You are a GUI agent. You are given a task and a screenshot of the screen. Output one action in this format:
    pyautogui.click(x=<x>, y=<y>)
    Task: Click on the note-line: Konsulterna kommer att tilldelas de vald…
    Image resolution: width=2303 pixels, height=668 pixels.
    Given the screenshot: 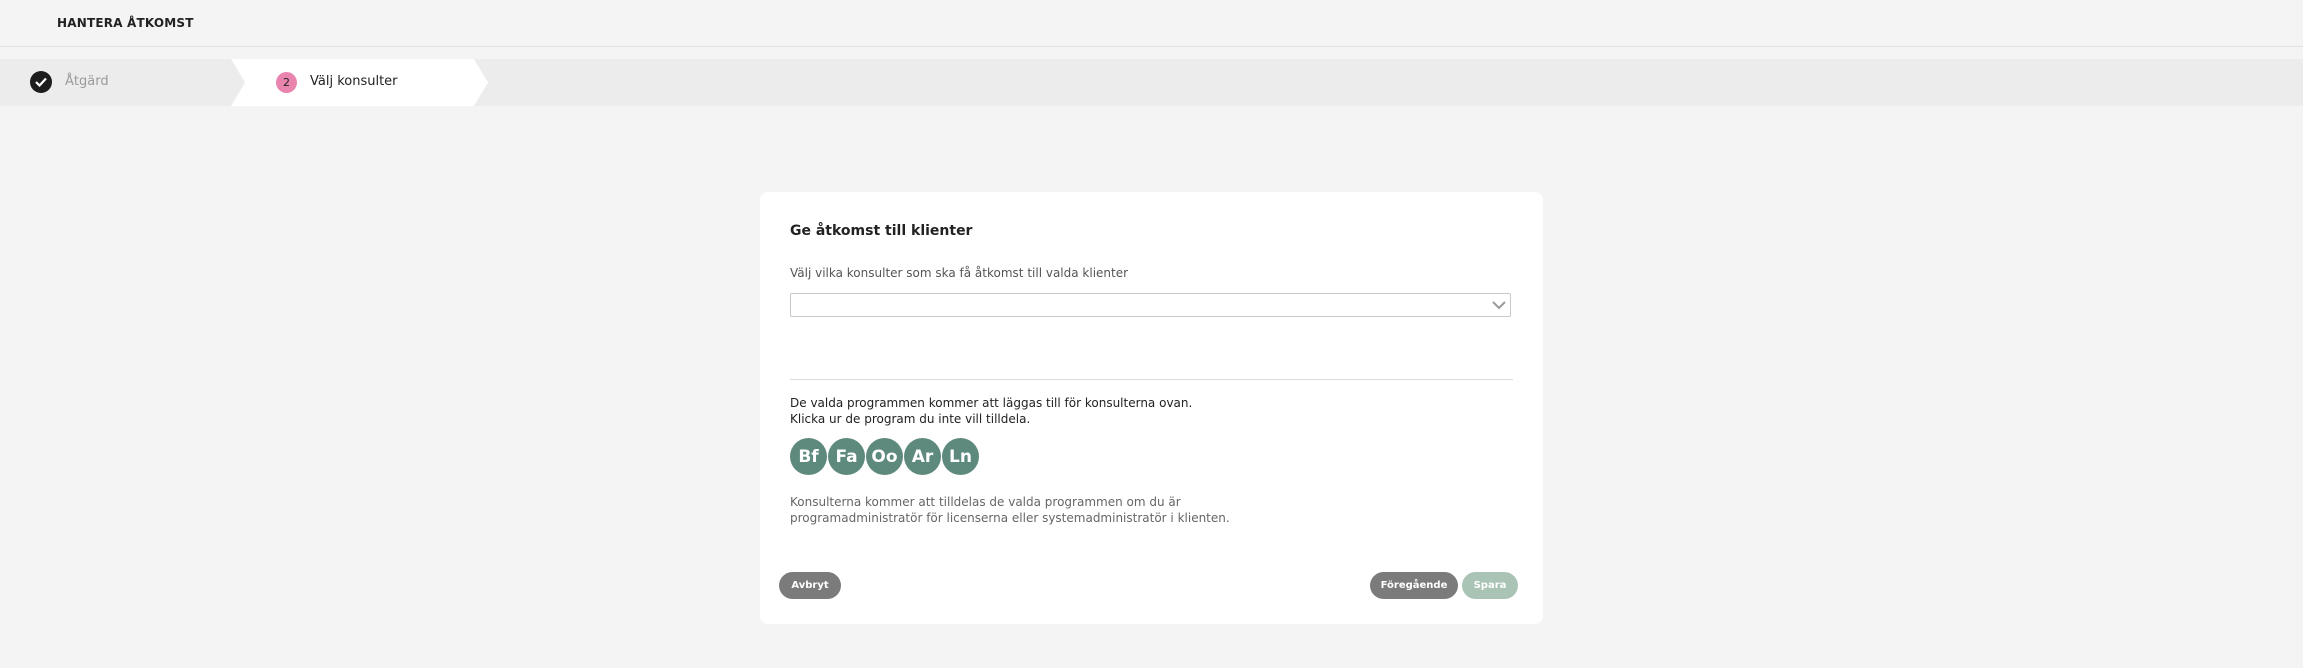 What is the action you would take?
    pyautogui.click(x=985, y=502)
    